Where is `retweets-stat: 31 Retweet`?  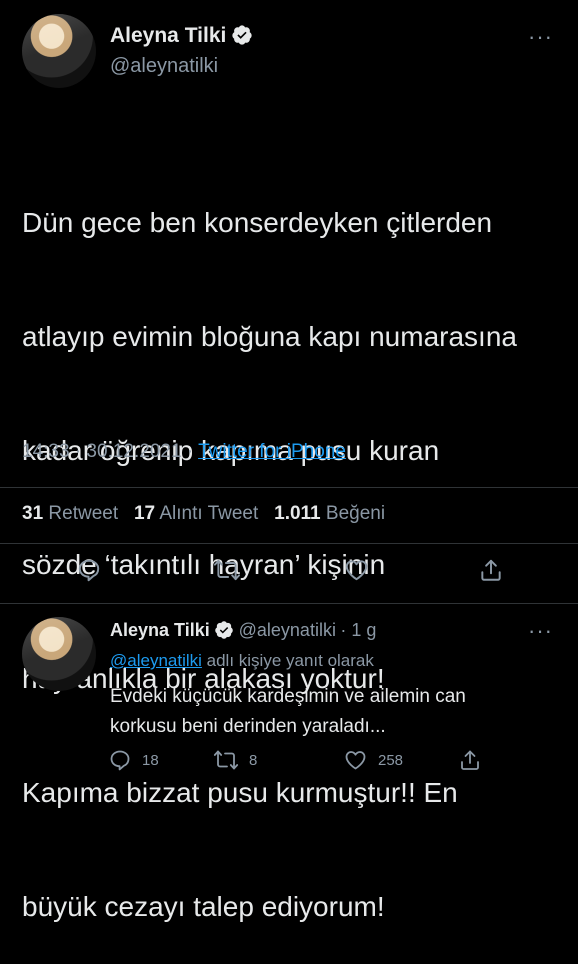
retweets-stat: 31 Retweet is located at coordinates (70, 513).